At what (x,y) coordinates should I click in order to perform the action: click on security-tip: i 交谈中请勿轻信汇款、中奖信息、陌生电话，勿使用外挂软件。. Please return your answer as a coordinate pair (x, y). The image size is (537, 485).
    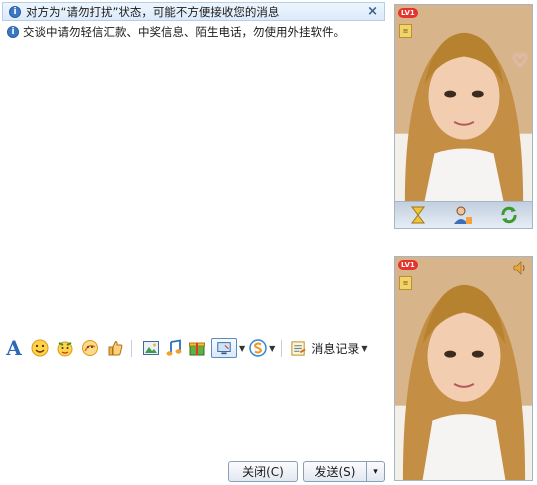
    Looking at the image, I should click on (193, 32).